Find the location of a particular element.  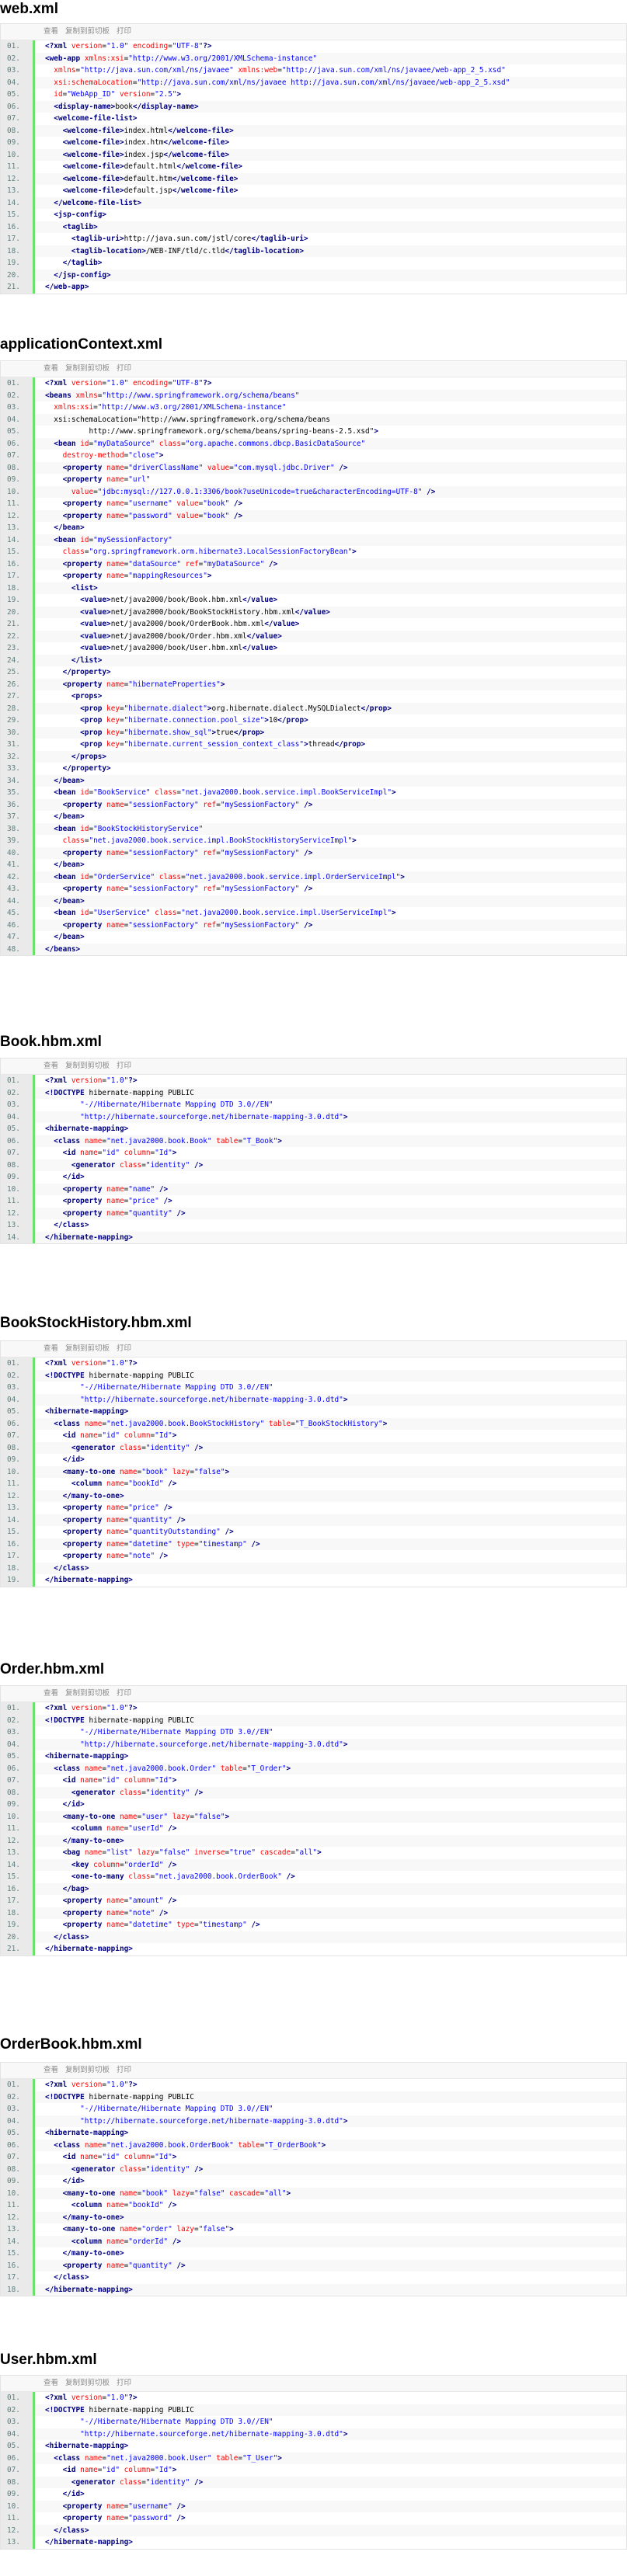

code-text: </jsp-config> is located at coordinates (82, 275).